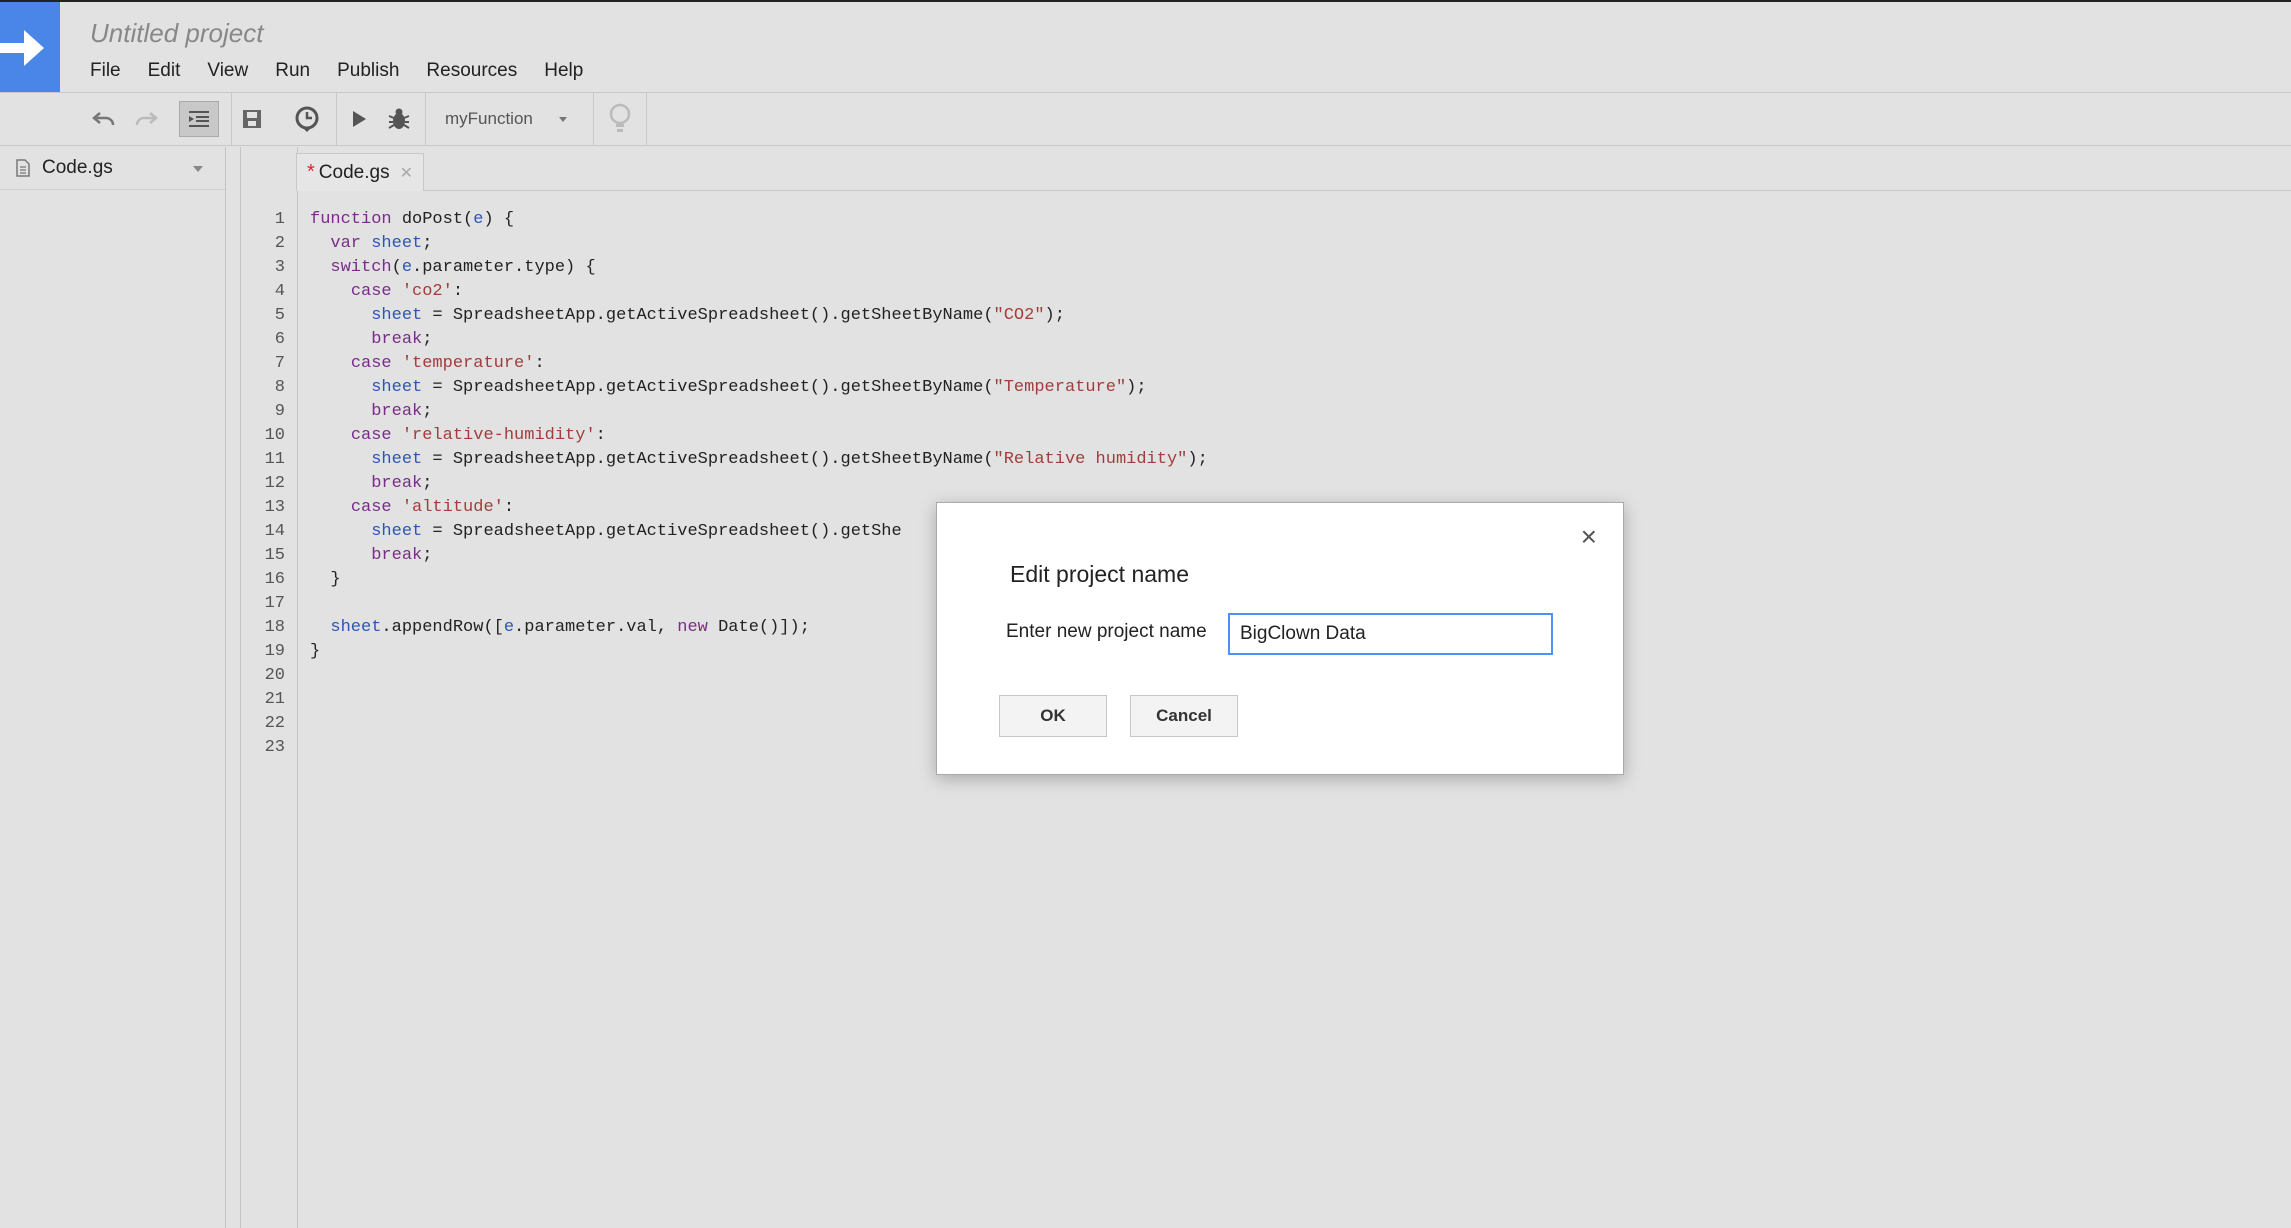  What do you see at coordinates (274, 651) in the screenshot?
I see `line-number: 19` at bounding box center [274, 651].